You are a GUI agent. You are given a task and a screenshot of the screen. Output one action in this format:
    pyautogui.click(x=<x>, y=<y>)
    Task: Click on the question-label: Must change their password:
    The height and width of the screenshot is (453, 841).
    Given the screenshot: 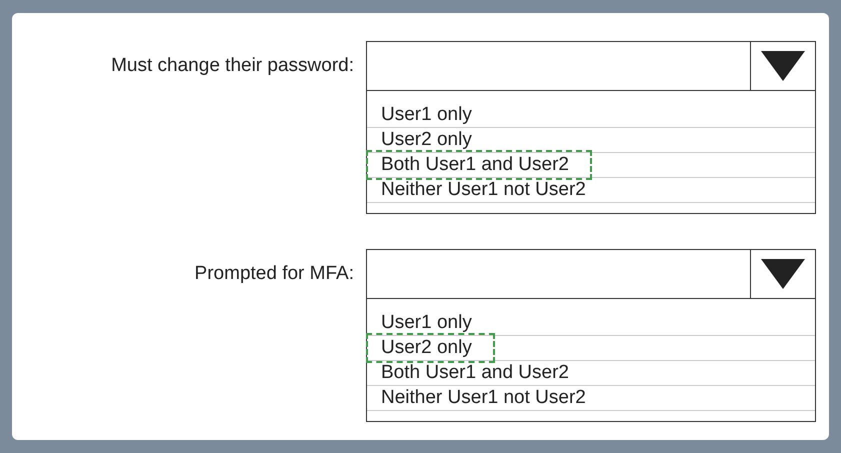 What is the action you would take?
    pyautogui.click(x=232, y=66)
    